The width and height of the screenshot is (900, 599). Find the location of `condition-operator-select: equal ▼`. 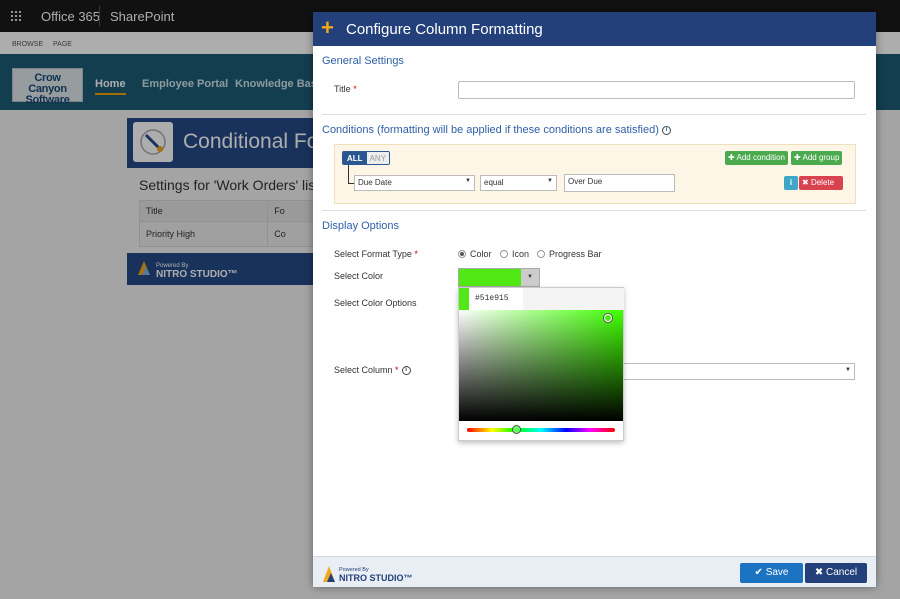

condition-operator-select: equal ▼ is located at coordinates (518, 183).